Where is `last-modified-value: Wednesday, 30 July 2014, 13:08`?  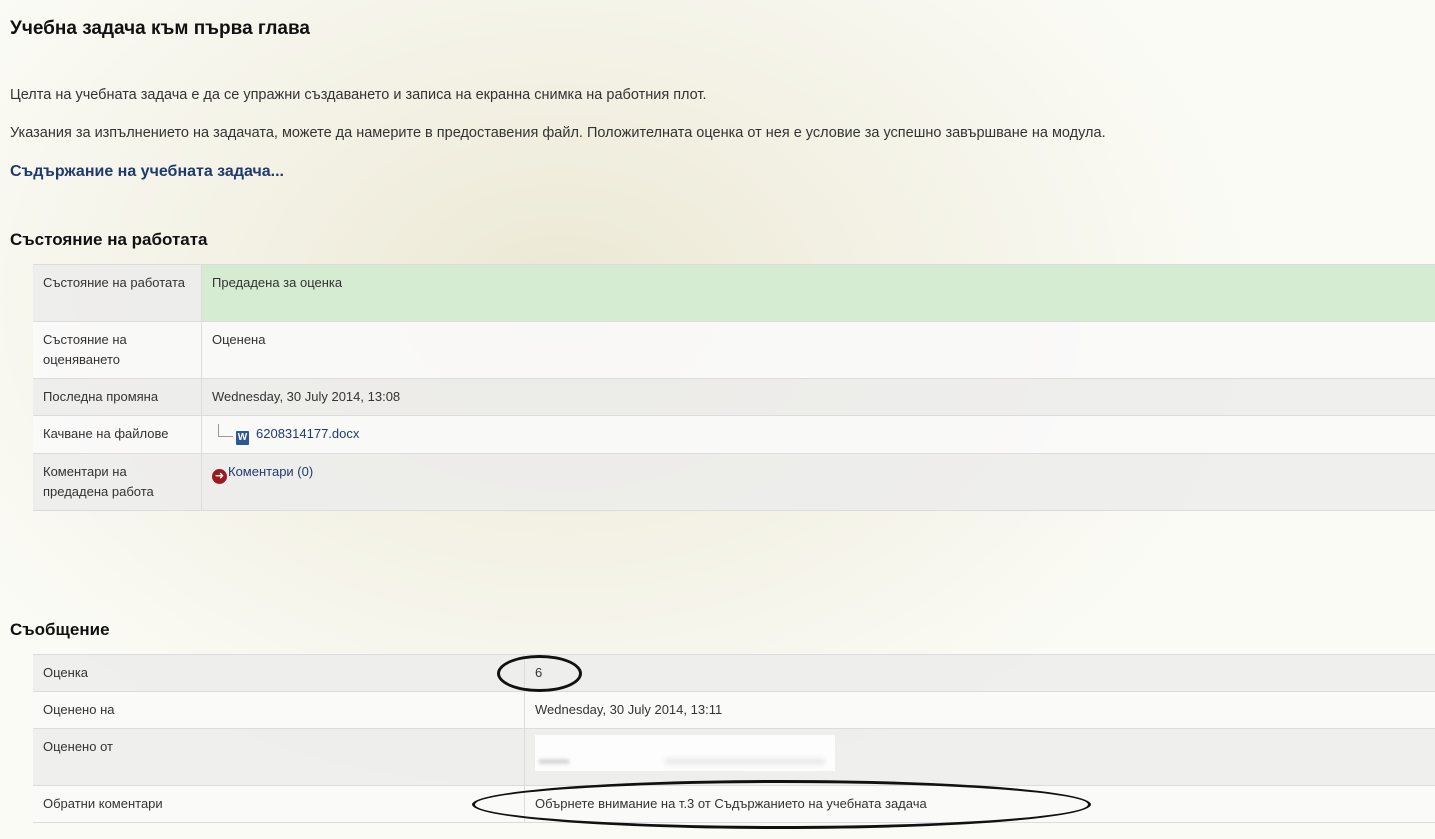
last-modified-value: Wednesday, 30 July 2014, 13:08 is located at coordinates (818, 397).